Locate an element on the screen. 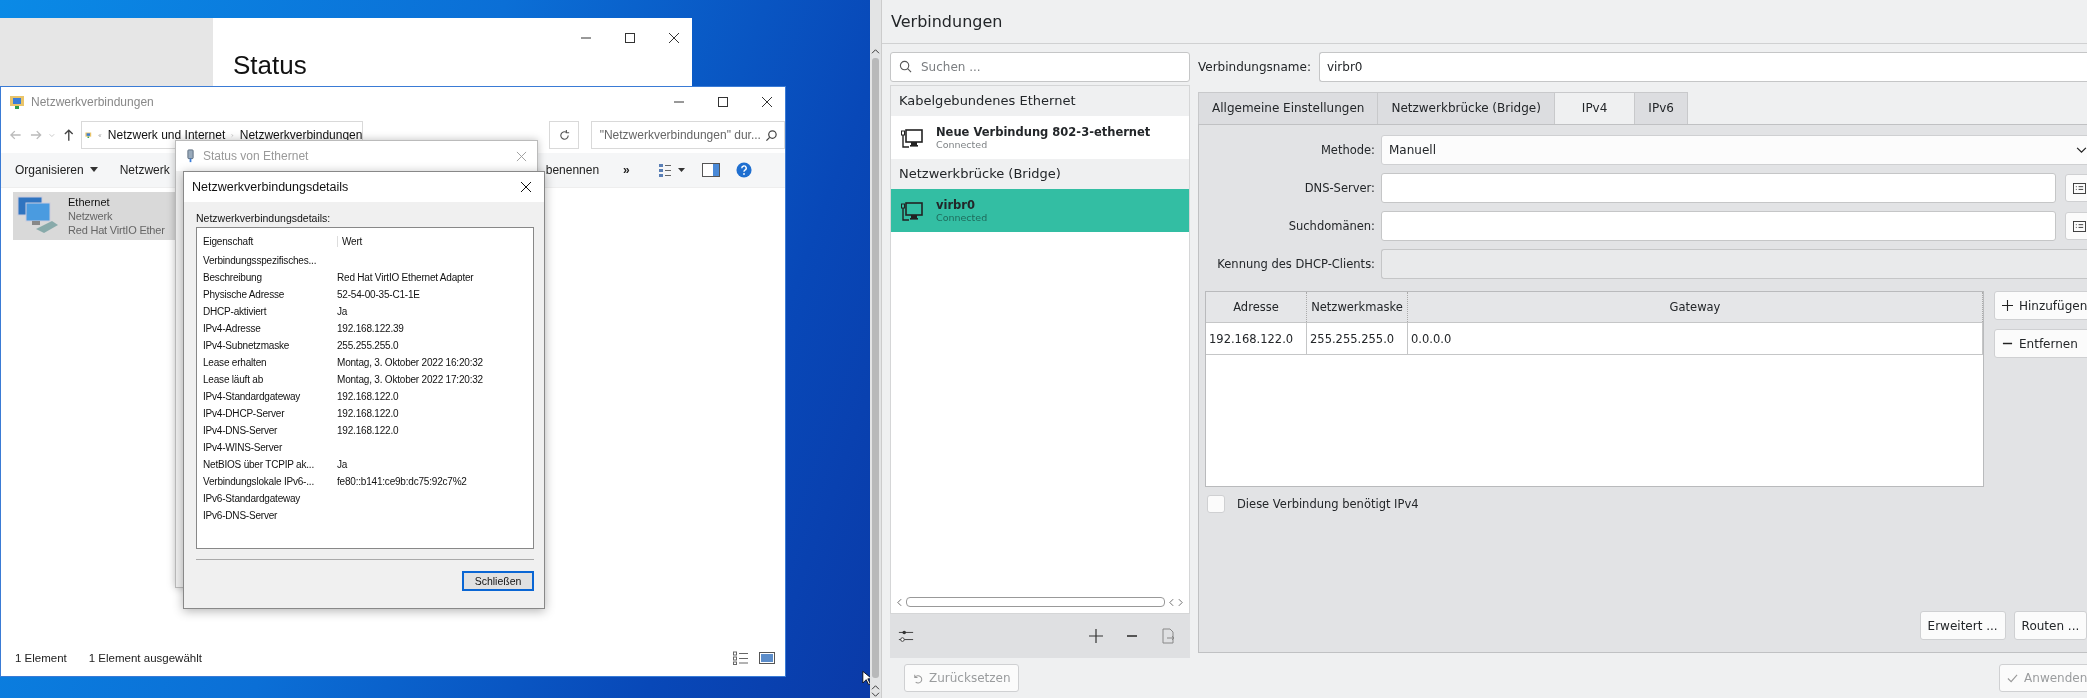 This screenshot has width=2087, height=698. details-view-icon is located at coordinates (741, 658).